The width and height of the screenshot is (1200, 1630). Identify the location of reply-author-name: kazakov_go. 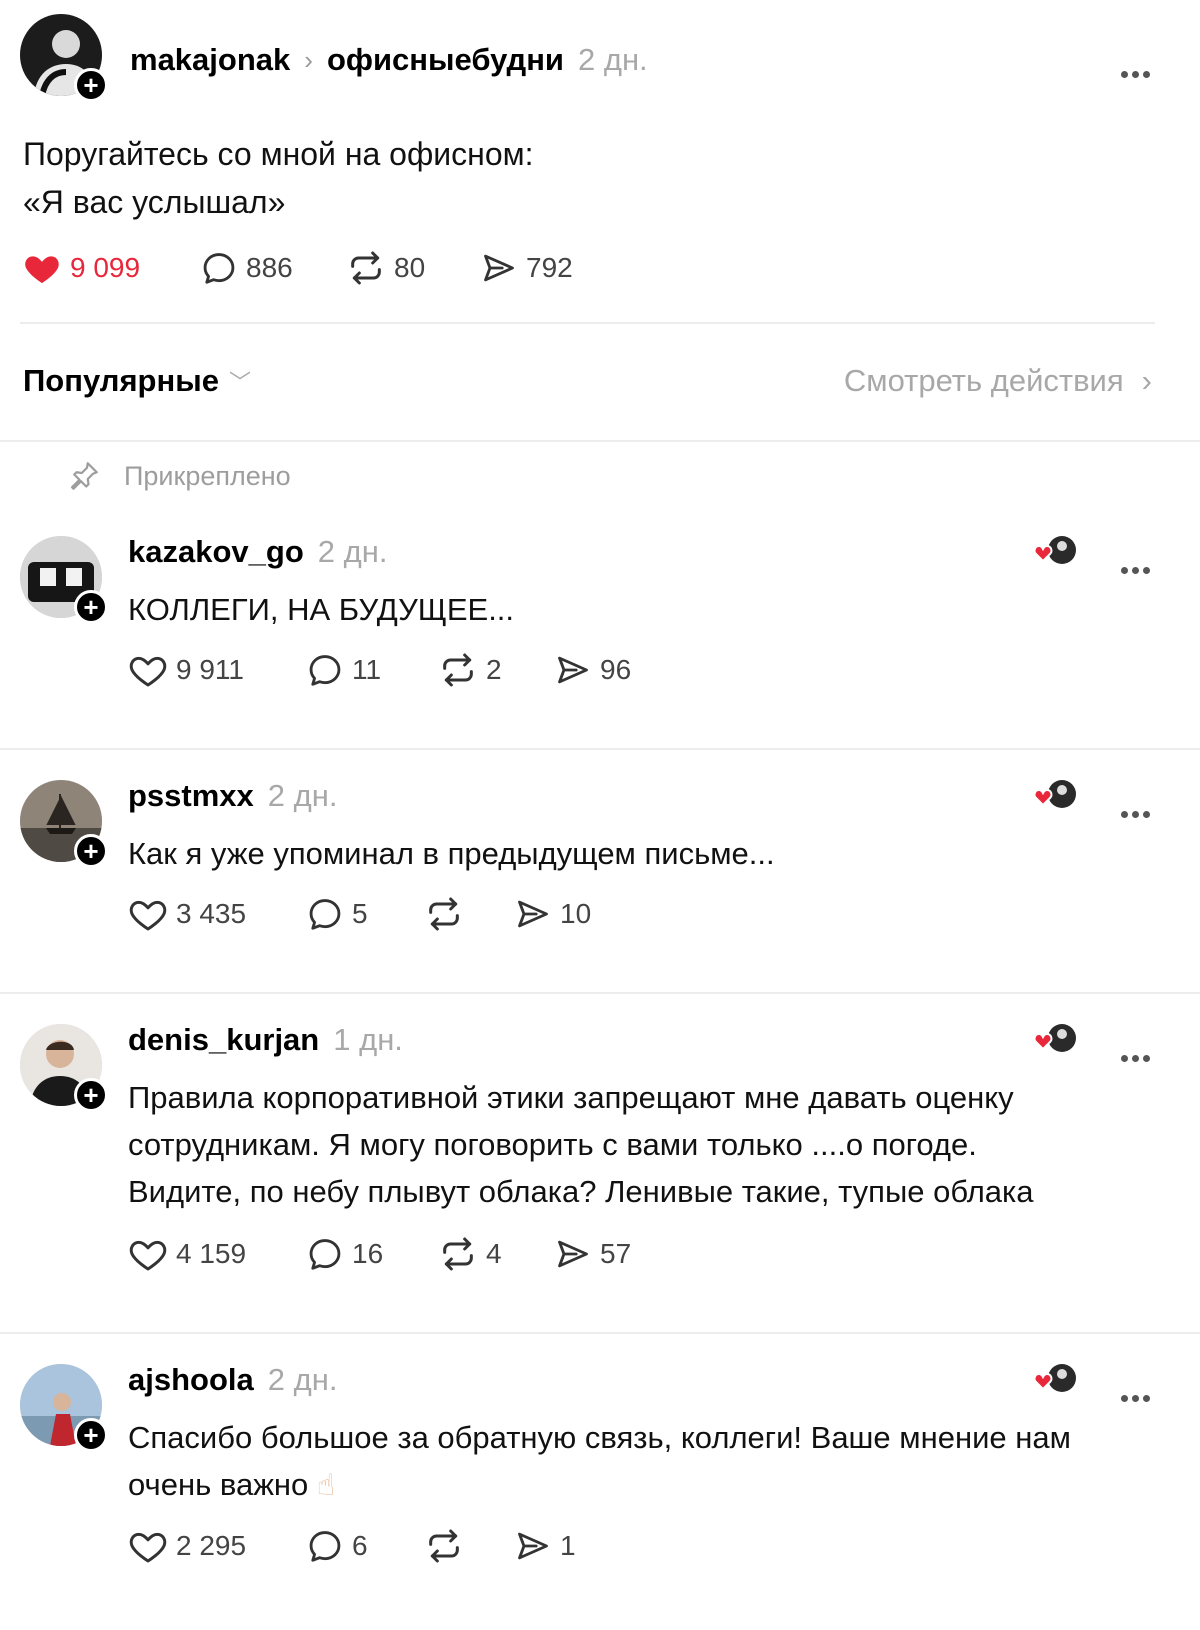
(216, 552).